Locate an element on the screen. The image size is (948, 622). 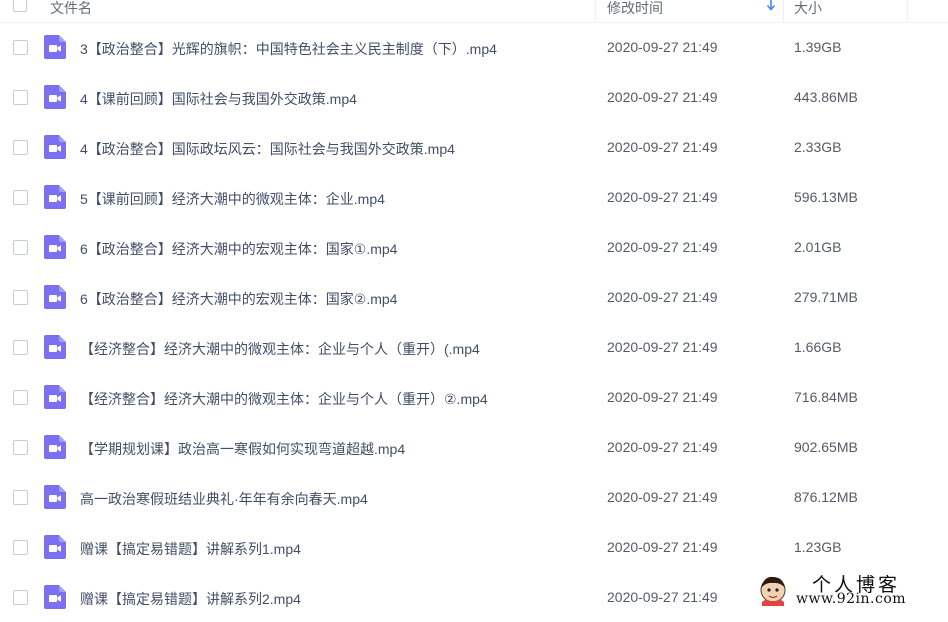
file-size: 279.71MB is located at coordinates (826, 297).